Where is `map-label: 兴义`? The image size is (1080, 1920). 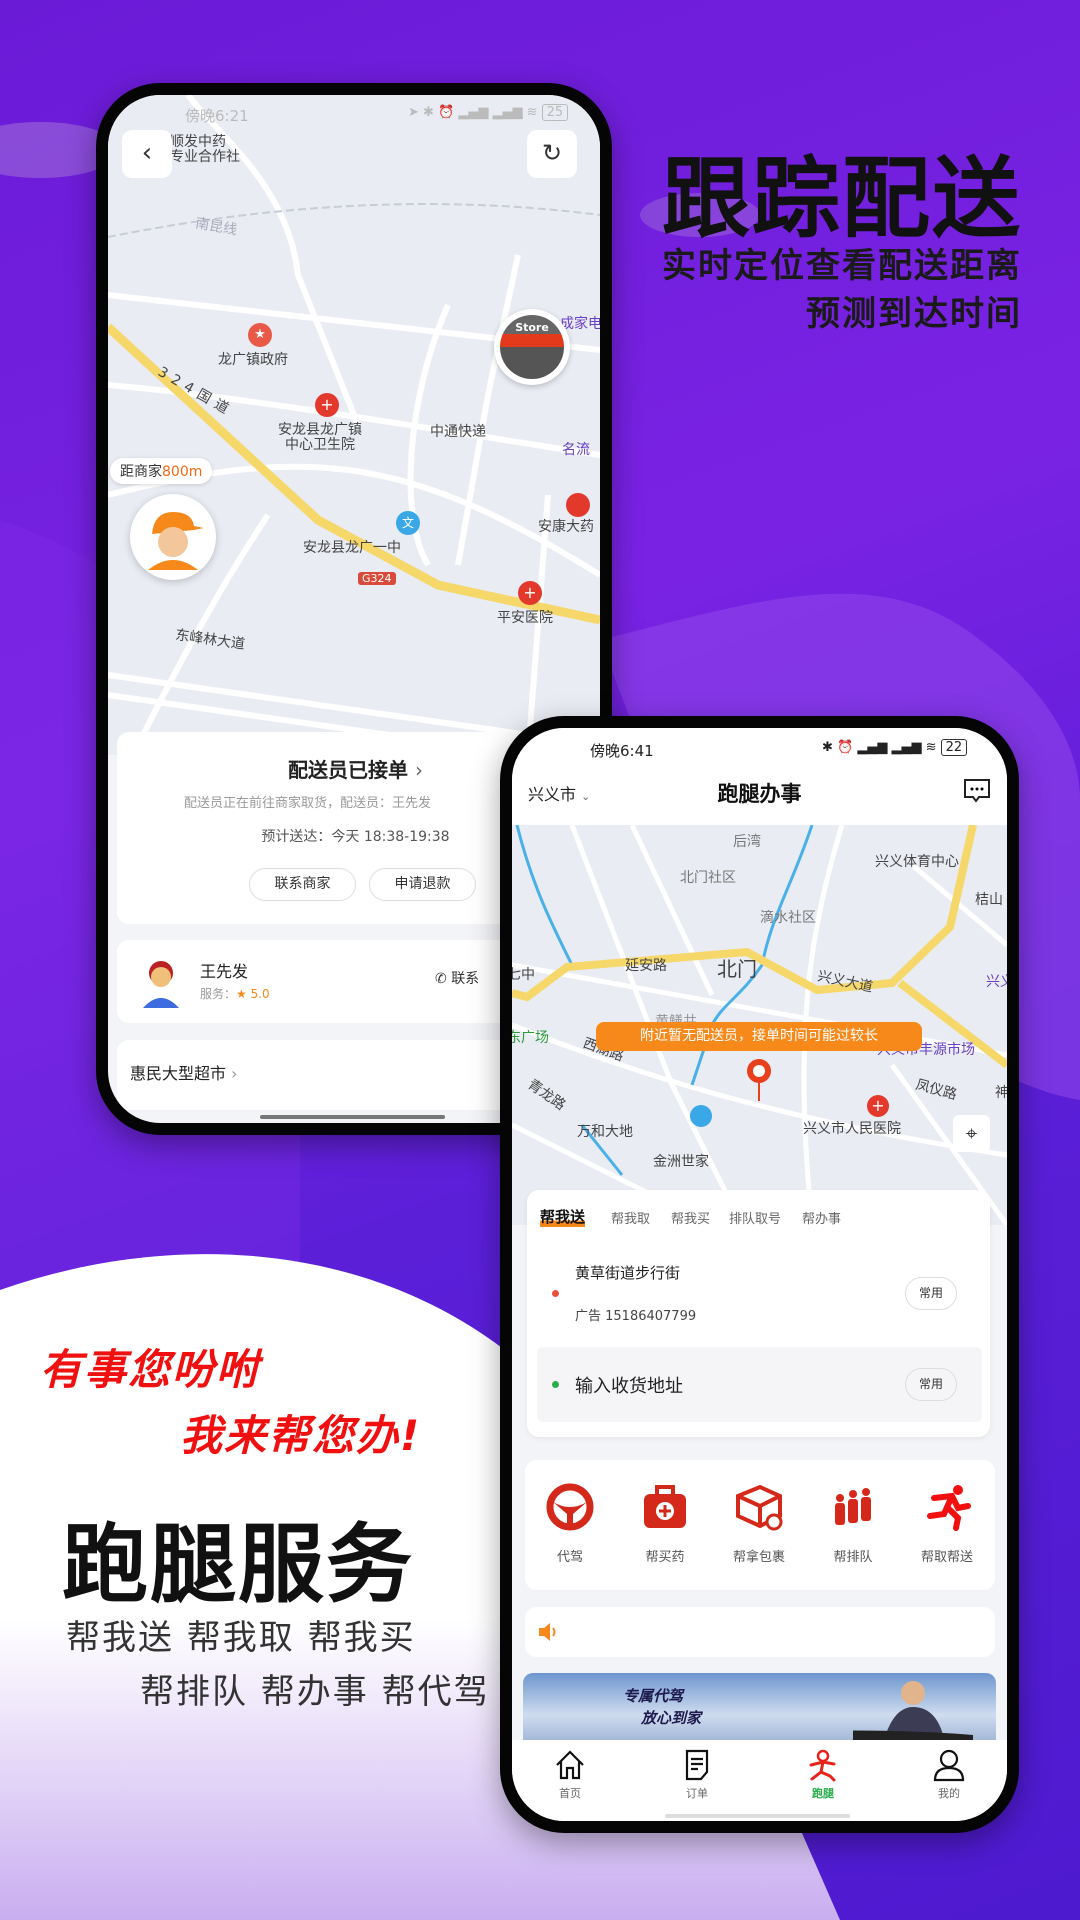
map-label: 兴义 is located at coordinates (996, 982).